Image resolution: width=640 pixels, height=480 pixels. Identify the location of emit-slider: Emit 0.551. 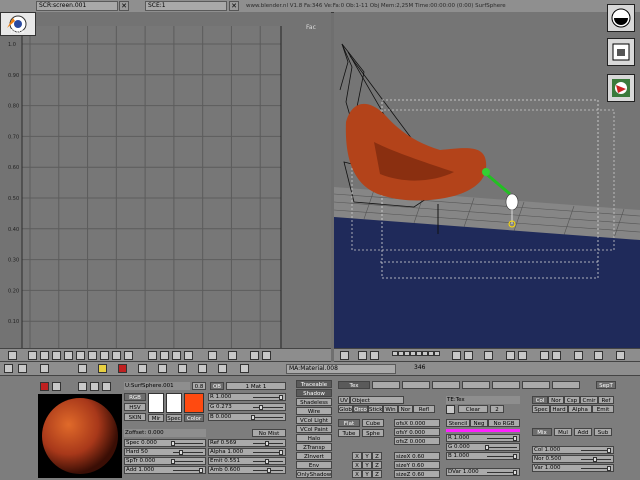
(247, 461).